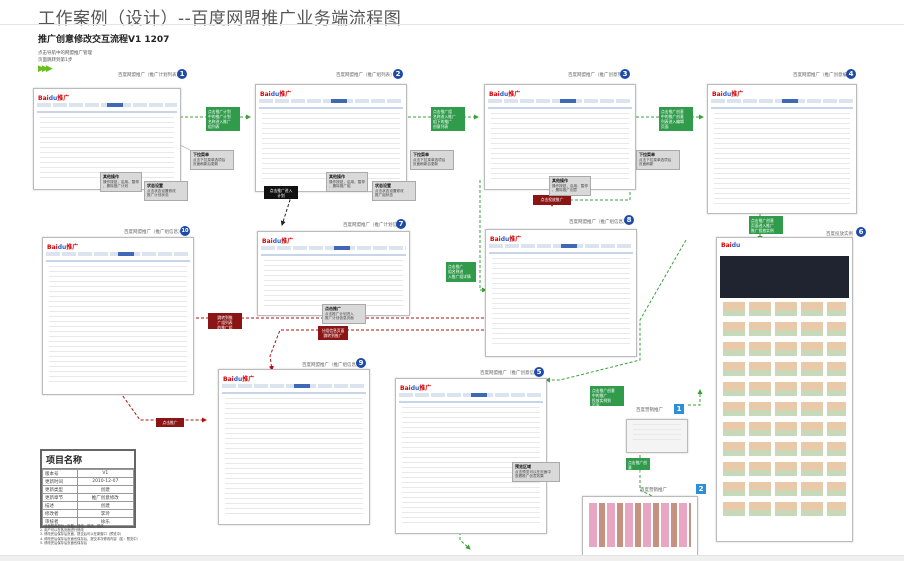  I want to click on screen-6-ad-example: Baidu, so click(784, 389).